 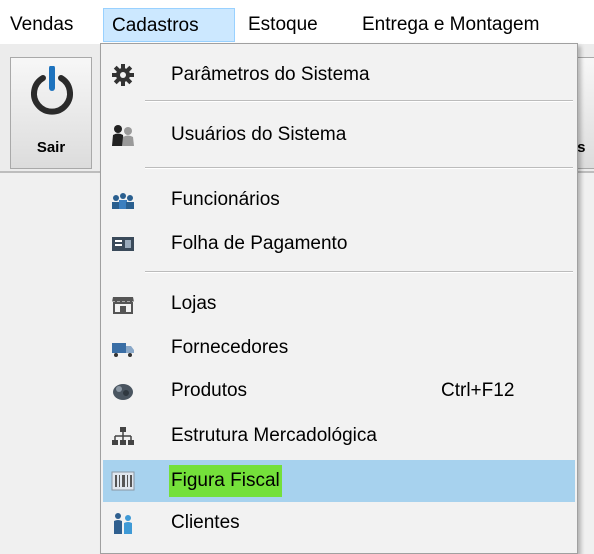 What do you see at coordinates (52, 90) in the screenshot?
I see `power-icon` at bounding box center [52, 90].